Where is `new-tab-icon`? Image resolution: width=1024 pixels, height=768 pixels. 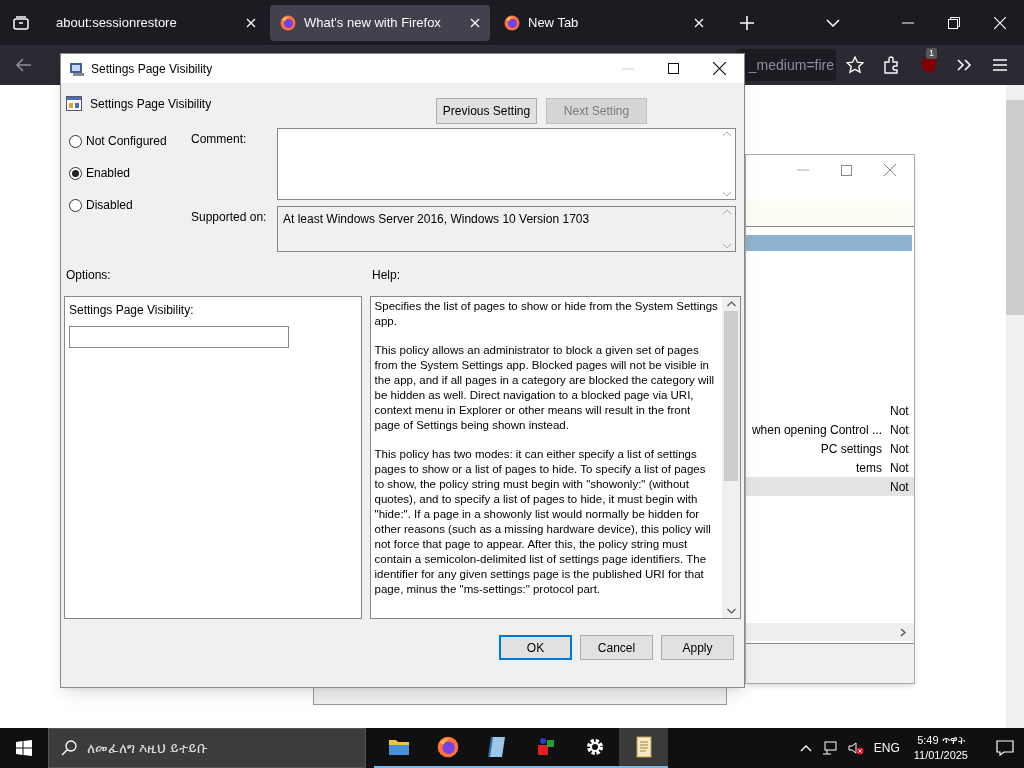 new-tab-icon is located at coordinates (747, 22).